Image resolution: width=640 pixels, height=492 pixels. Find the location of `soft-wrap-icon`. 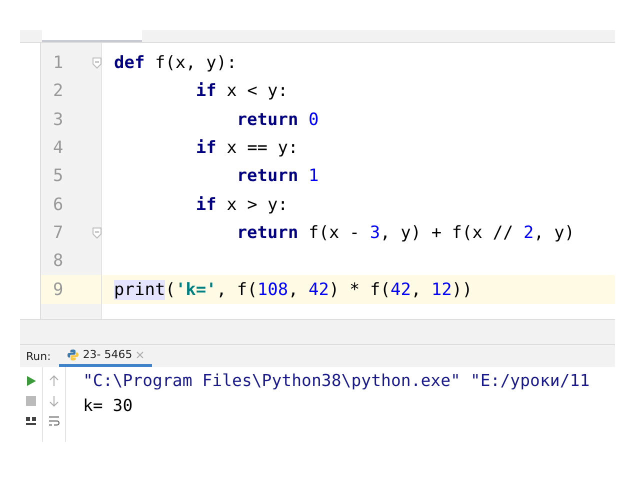

soft-wrap-icon is located at coordinates (54, 421).